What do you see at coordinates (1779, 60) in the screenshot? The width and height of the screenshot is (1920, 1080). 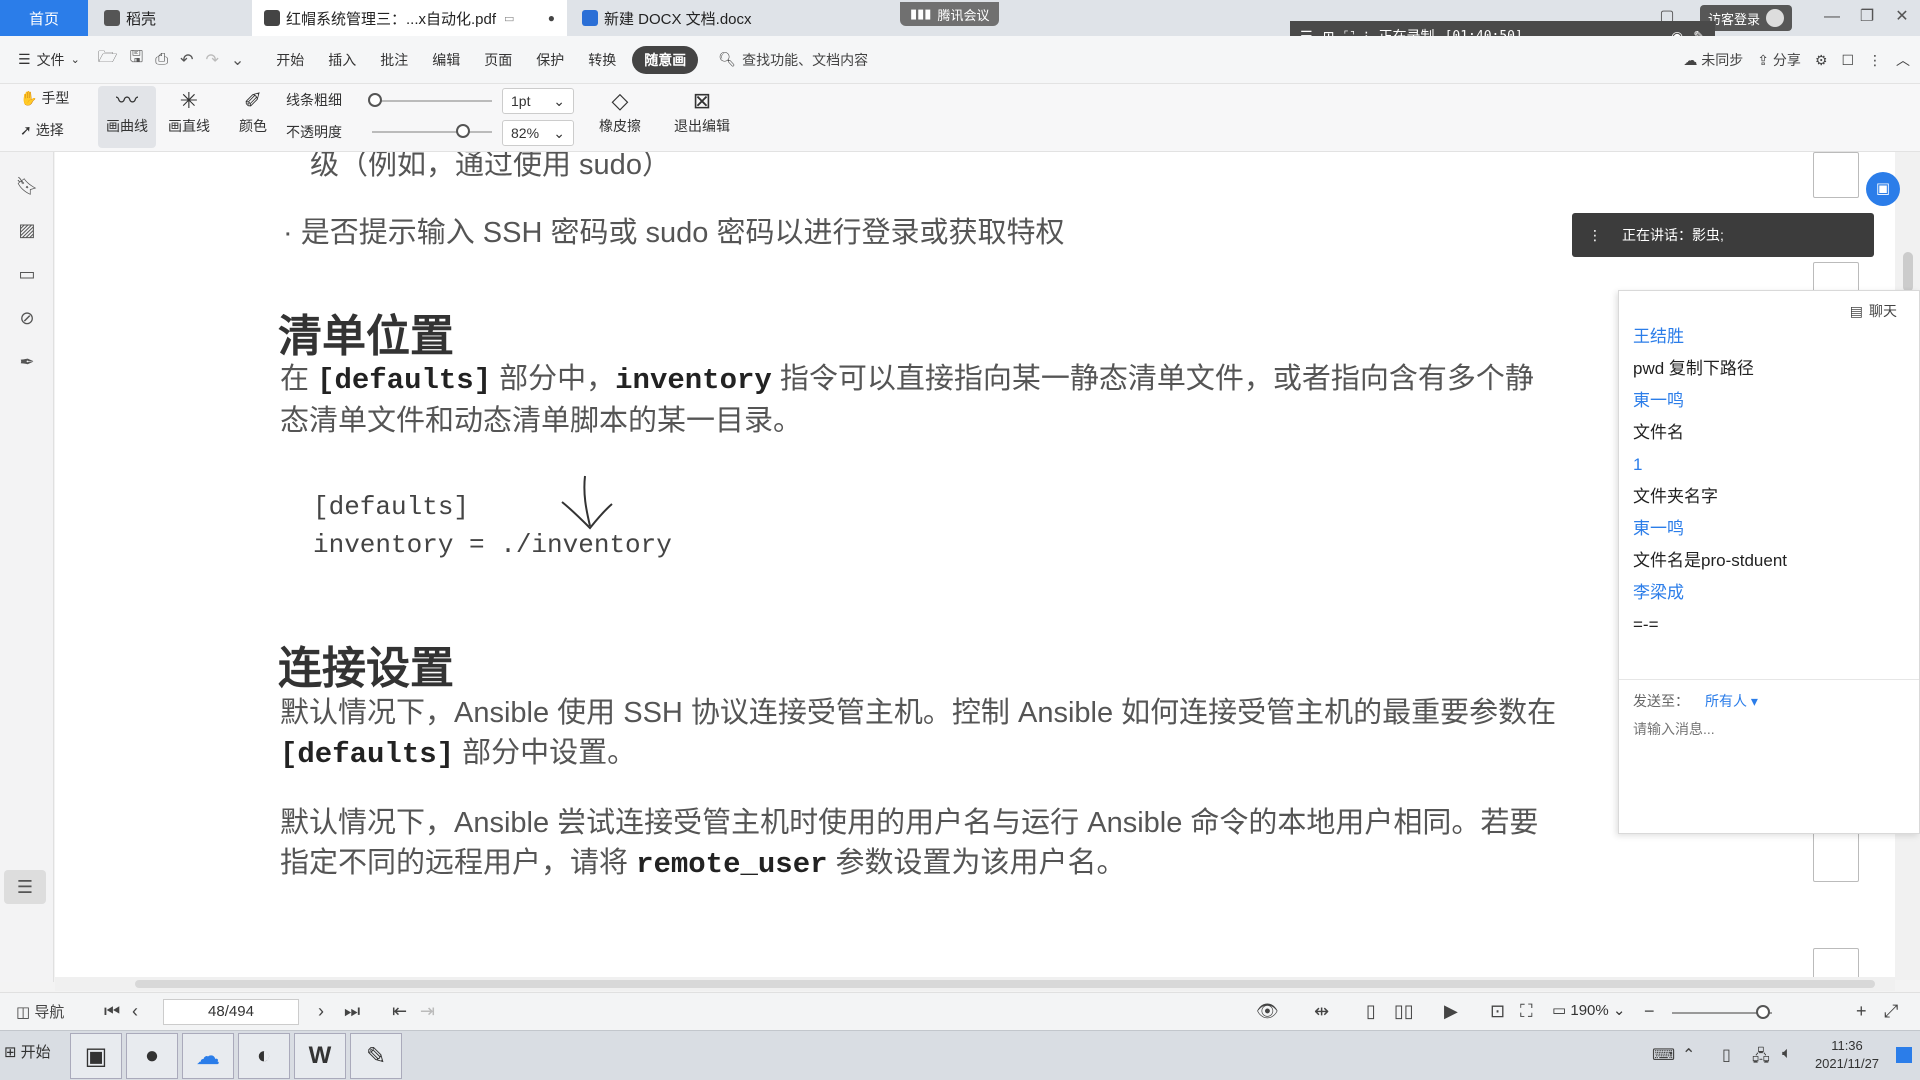 I see `share-button: ⇪ 分享` at bounding box center [1779, 60].